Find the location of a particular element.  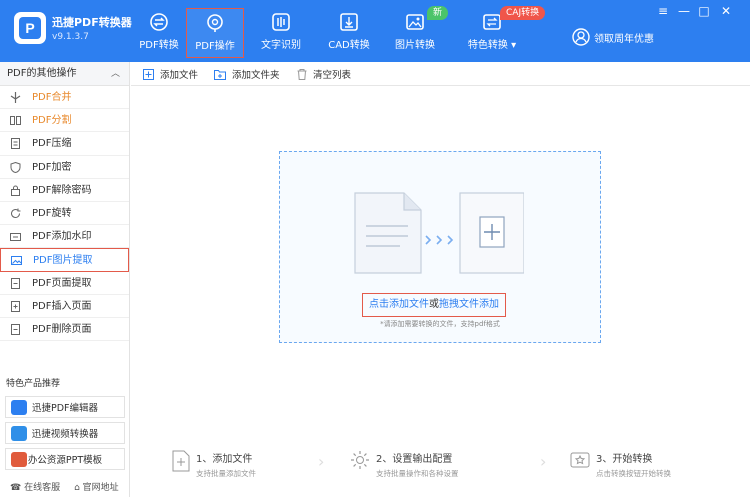

sidebar-item-page-extract: PDF页面提取 is located at coordinates (64, 283).